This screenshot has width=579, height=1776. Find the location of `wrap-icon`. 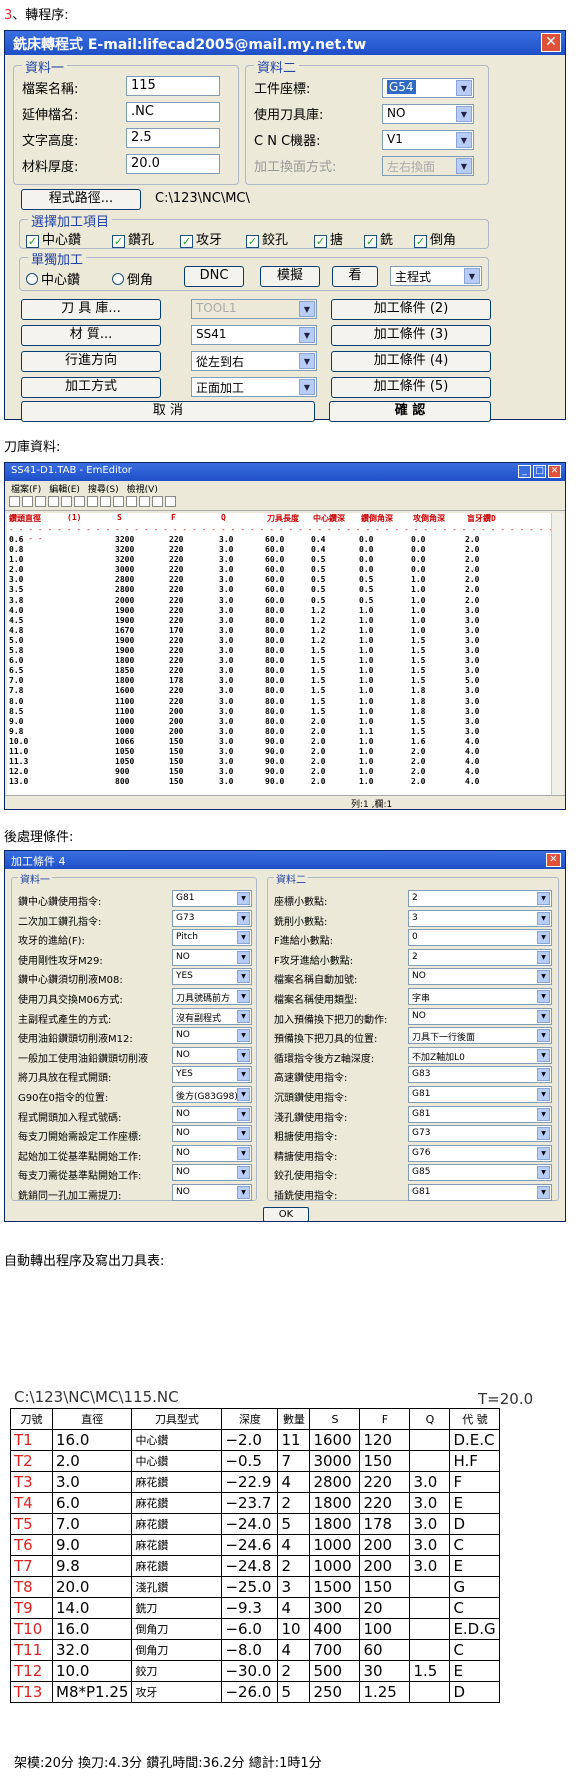

wrap-icon is located at coordinates (170, 501).